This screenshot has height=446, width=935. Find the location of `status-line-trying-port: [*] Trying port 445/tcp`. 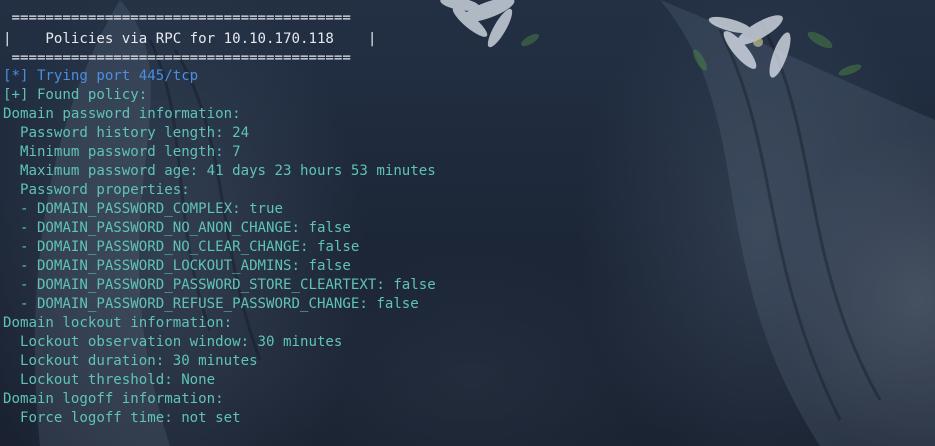

status-line-trying-port: [*] Trying port 445/tcp is located at coordinates (101, 76).